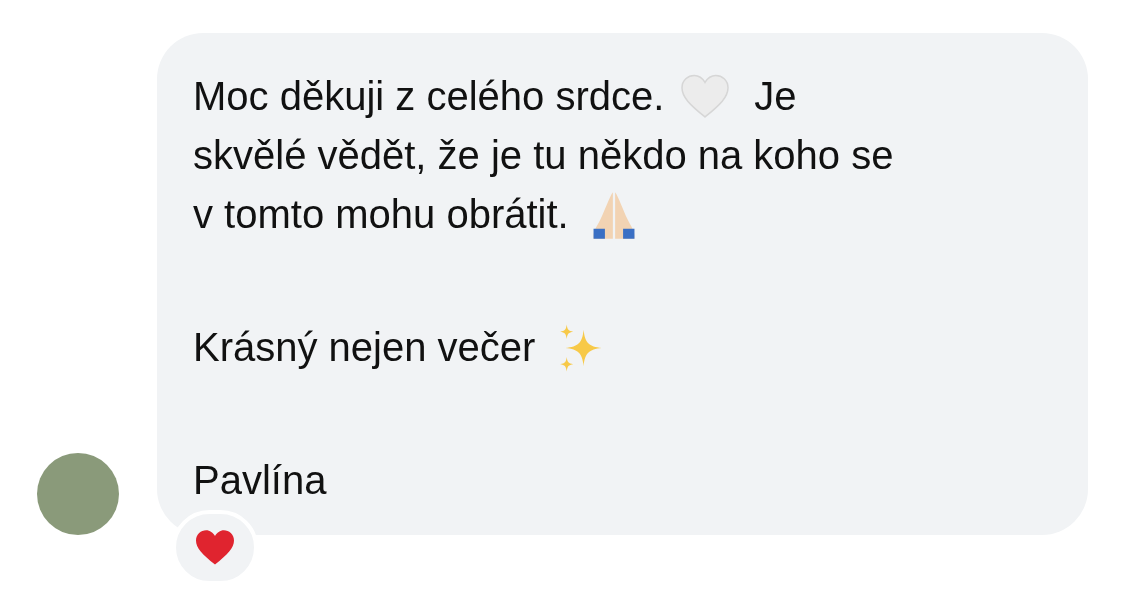  What do you see at coordinates (215, 547) in the screenshot?
I see `heart-icon` at bounding box center [215, 547].